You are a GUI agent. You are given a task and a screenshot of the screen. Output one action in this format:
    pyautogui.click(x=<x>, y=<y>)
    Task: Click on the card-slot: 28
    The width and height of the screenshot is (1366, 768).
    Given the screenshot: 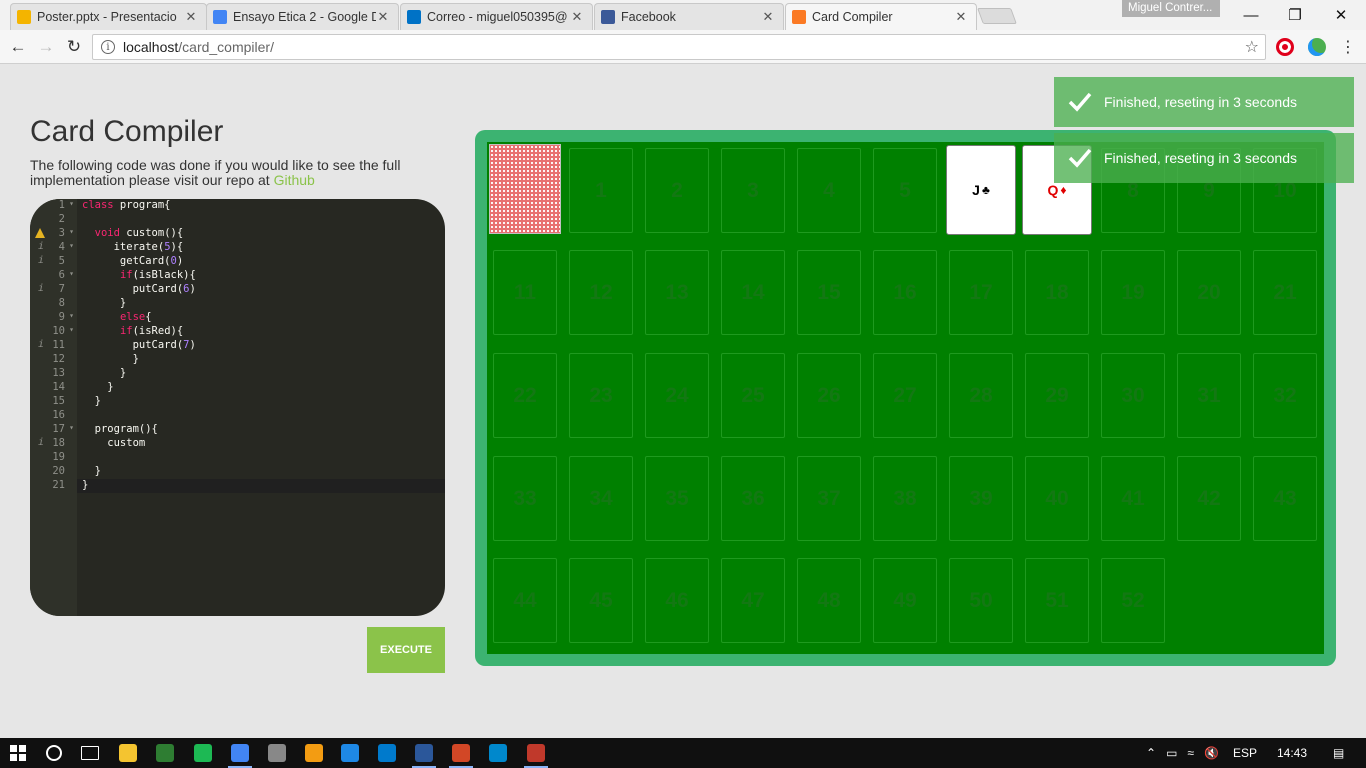 What is the action you would take?
    pyautogui.click(x=981, y=395)
    